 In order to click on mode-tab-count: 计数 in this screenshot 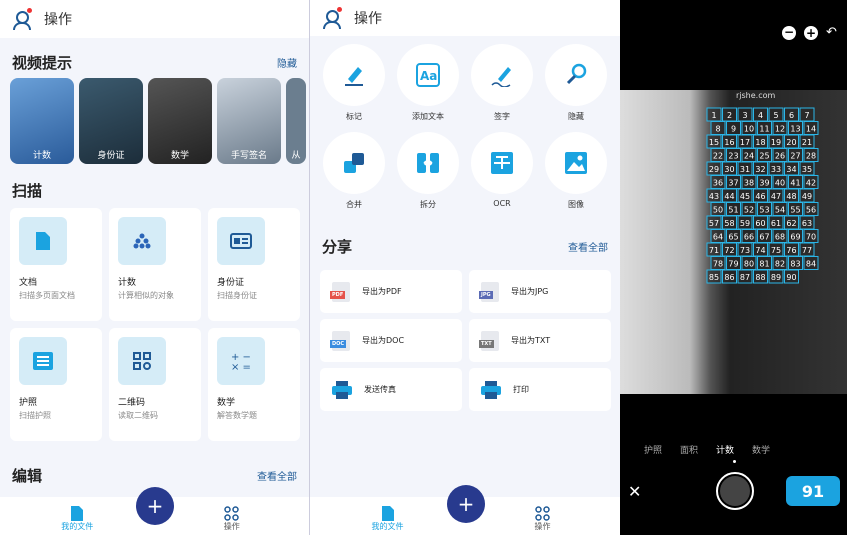, I will do `click(725, 449)`.